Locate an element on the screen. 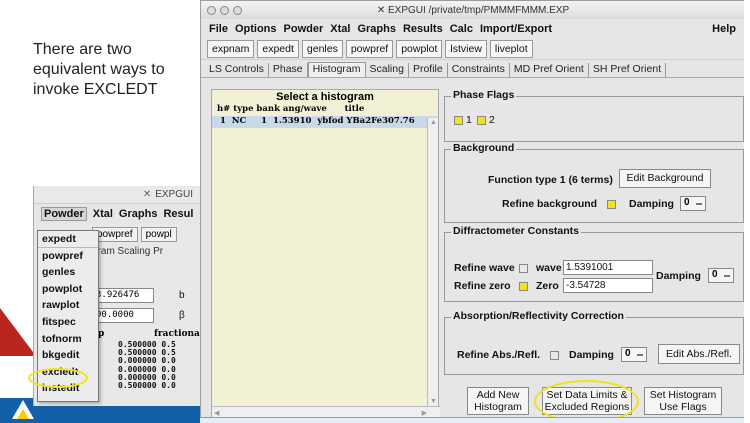 The height and width of the screenshot is (423, 750). absorption-damping-menu: 0 is located at coordinates (634, 354).